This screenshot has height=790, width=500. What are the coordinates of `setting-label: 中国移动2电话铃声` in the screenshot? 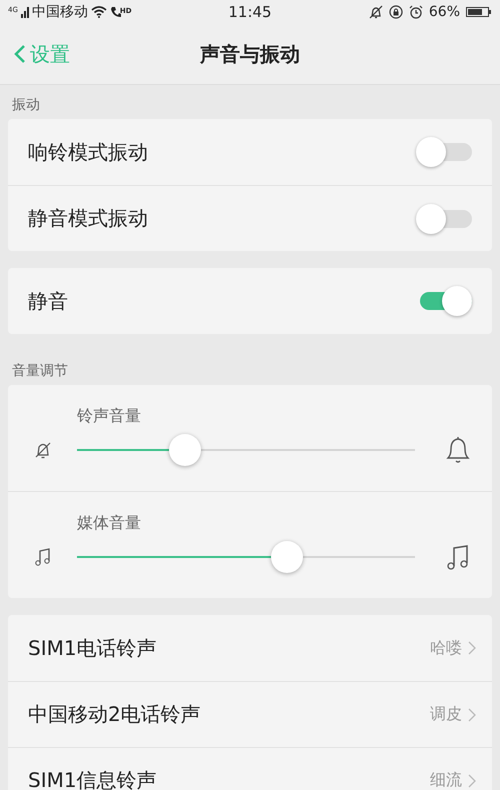 It's located at (114, 714).